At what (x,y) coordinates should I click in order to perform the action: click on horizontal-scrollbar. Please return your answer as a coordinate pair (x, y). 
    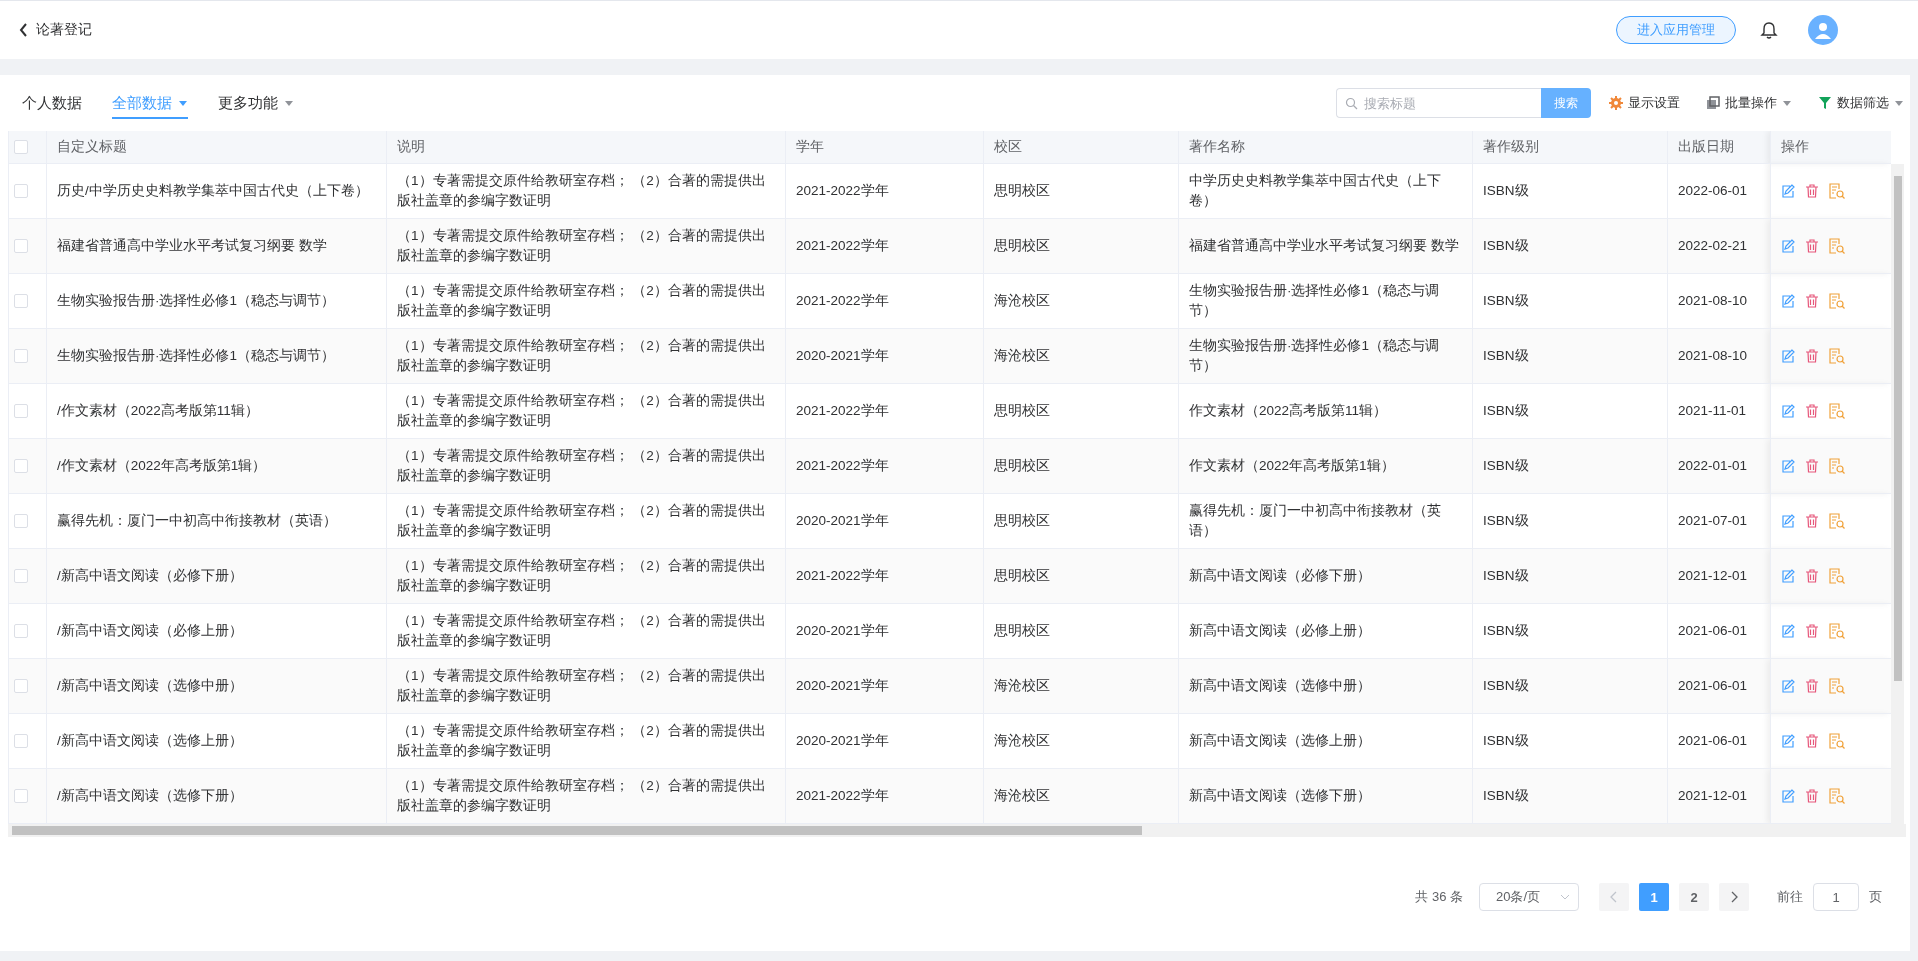
    Looking at the image, I should click on (957, 830).